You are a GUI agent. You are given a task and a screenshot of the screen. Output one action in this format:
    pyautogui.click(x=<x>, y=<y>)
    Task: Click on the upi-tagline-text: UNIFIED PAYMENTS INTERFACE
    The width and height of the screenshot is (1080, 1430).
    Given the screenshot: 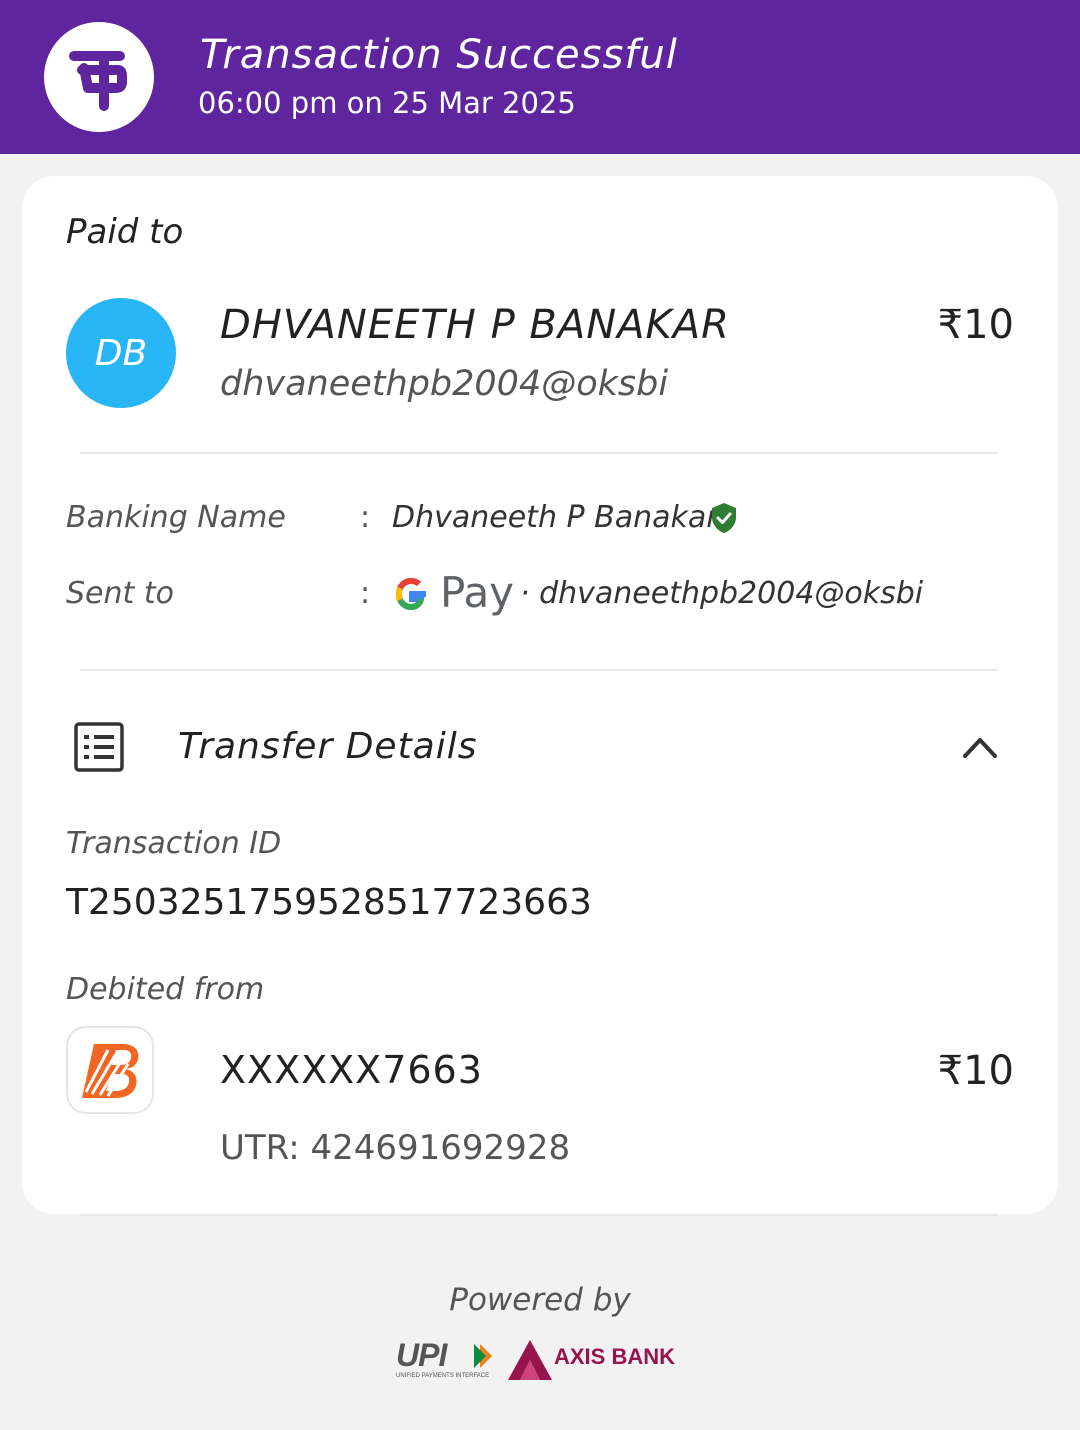 What is the action you would take?
    pyautogui.click(x=442, y=1376)
    